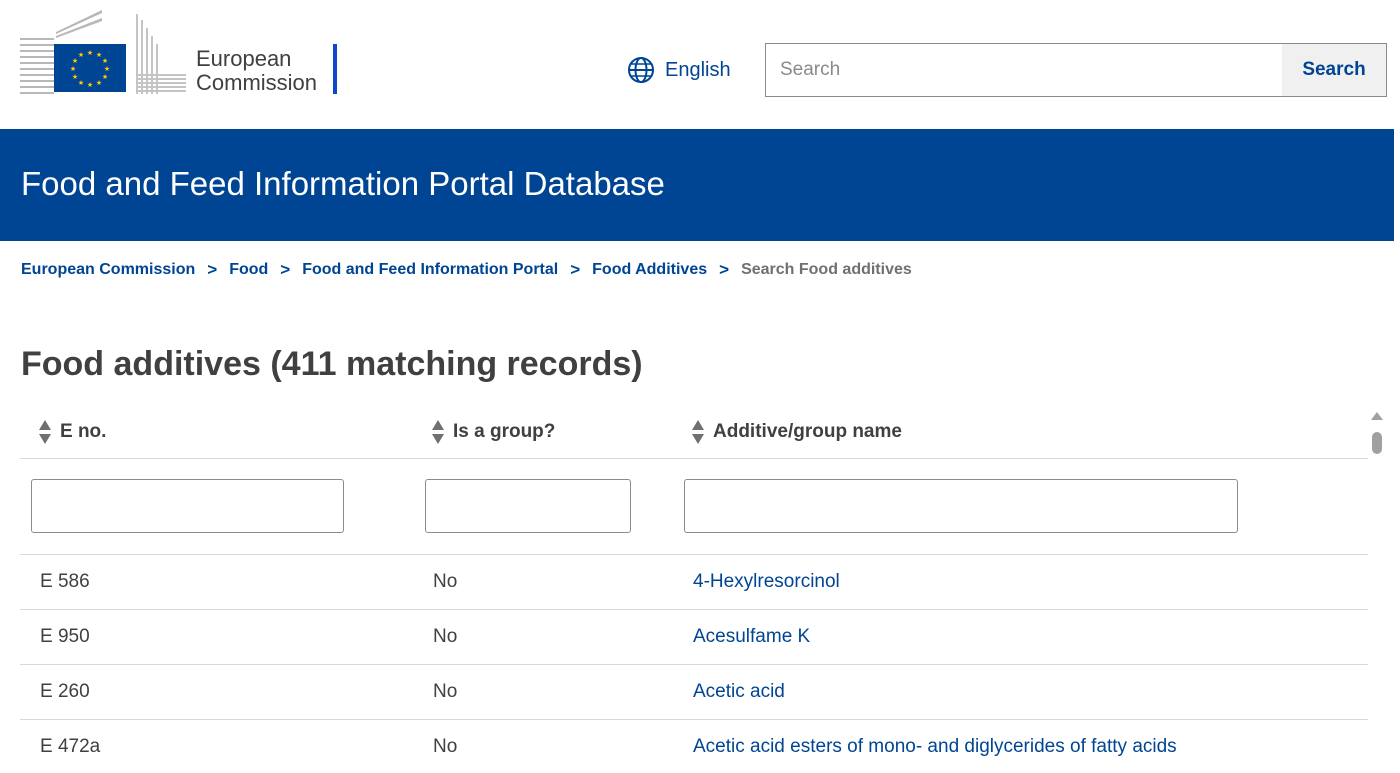  What do you see at coordinates (766, 582) in the screenshot?
I see `cell-additive-link: 4-Hexylresorcinol` at bounding box center [766, 582].